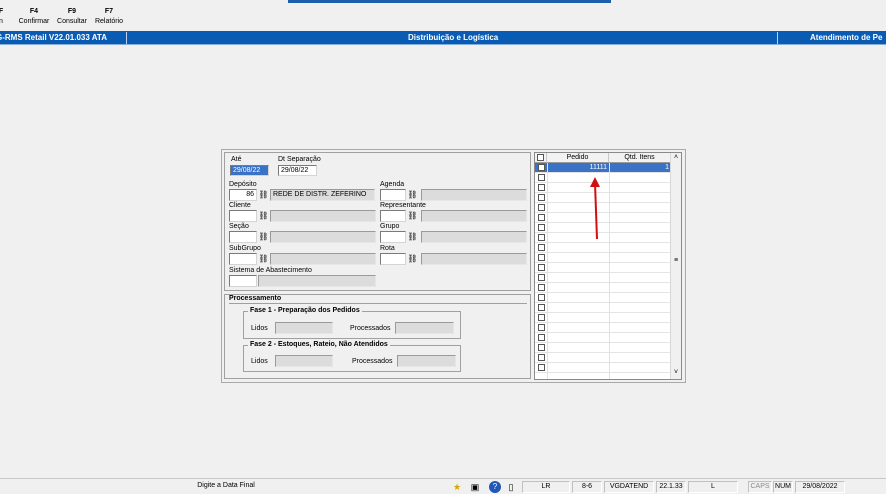 The height and width of the screenshot is (494, 886). I want to click on subgrupo-input, so click(243, 259).